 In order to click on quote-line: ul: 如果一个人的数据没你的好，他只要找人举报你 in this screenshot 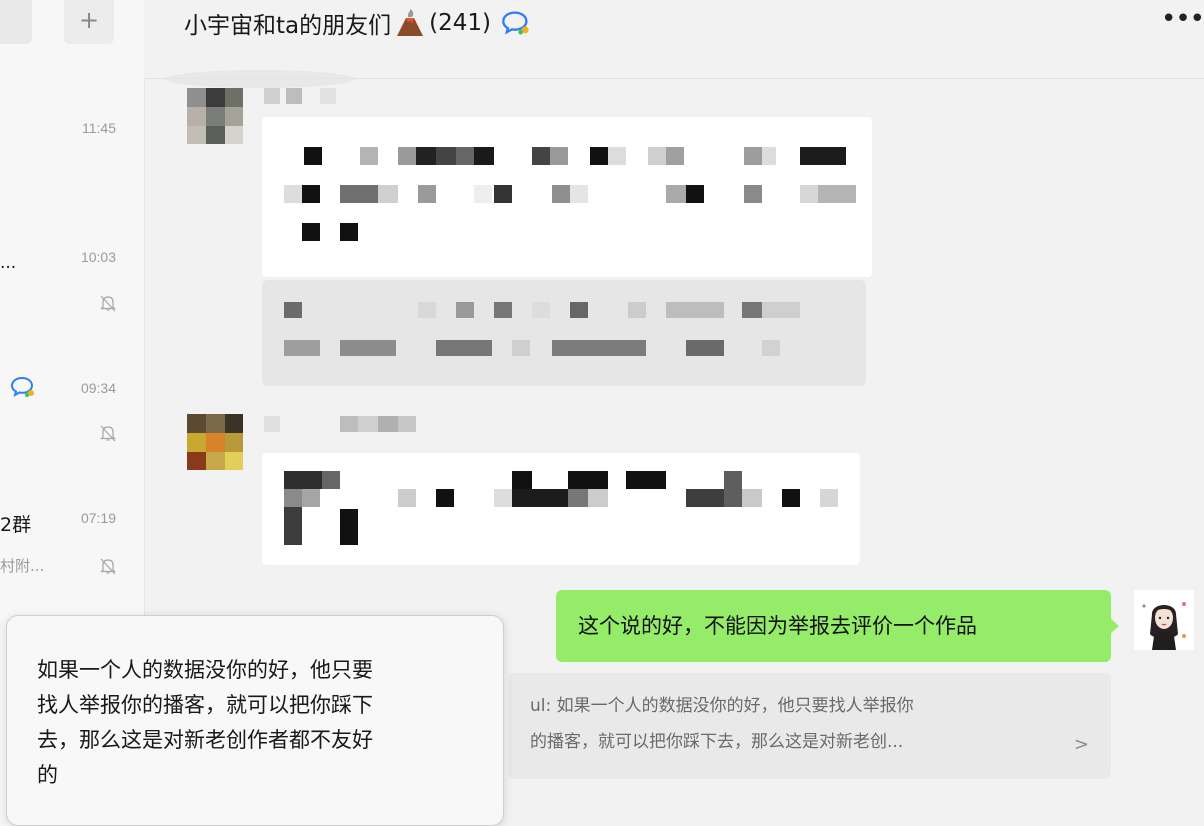, I will do `click(722, 706)`.